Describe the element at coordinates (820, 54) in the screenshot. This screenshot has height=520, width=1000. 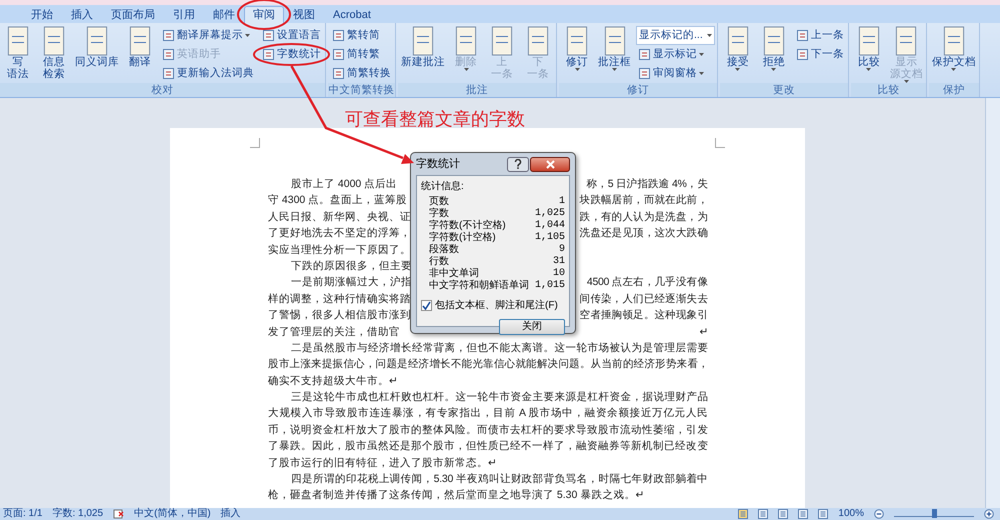
I see `toolbar-button: 下一条` at that location.